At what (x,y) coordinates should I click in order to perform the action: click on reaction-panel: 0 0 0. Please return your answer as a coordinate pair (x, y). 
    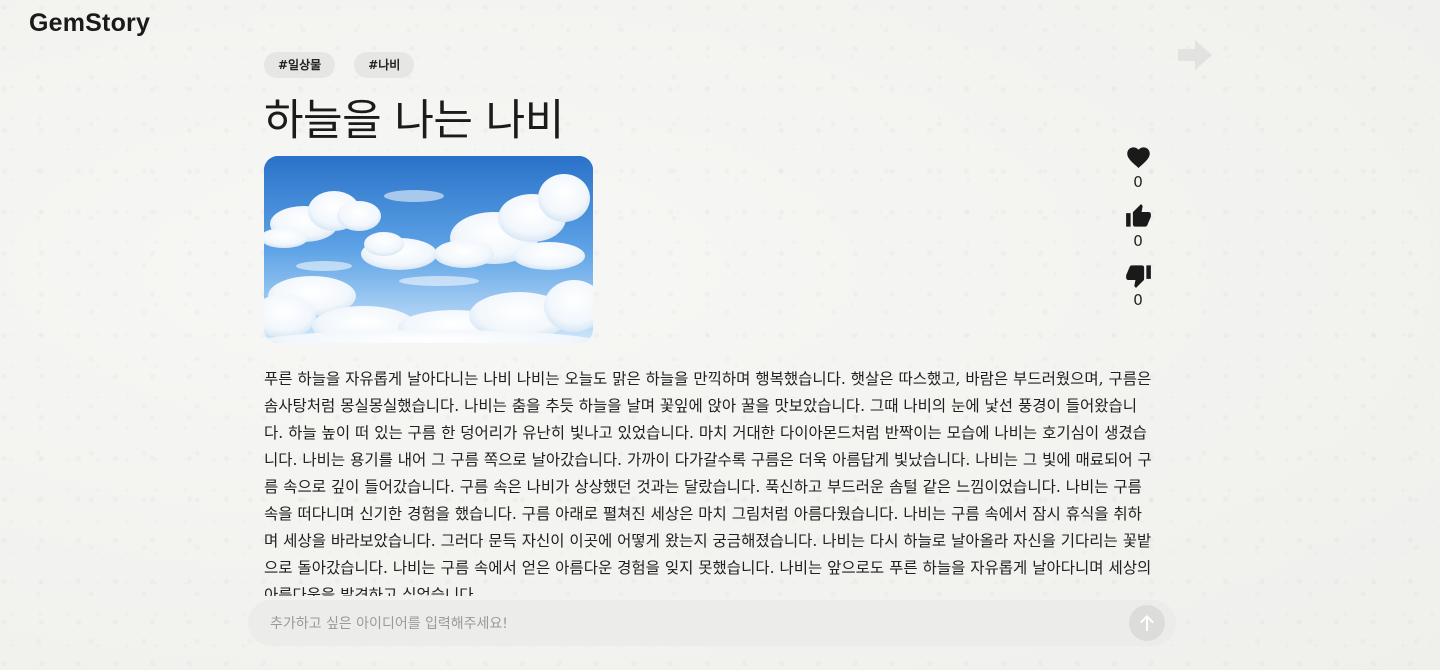
    Looking at the image, I should click on (1138, 232).